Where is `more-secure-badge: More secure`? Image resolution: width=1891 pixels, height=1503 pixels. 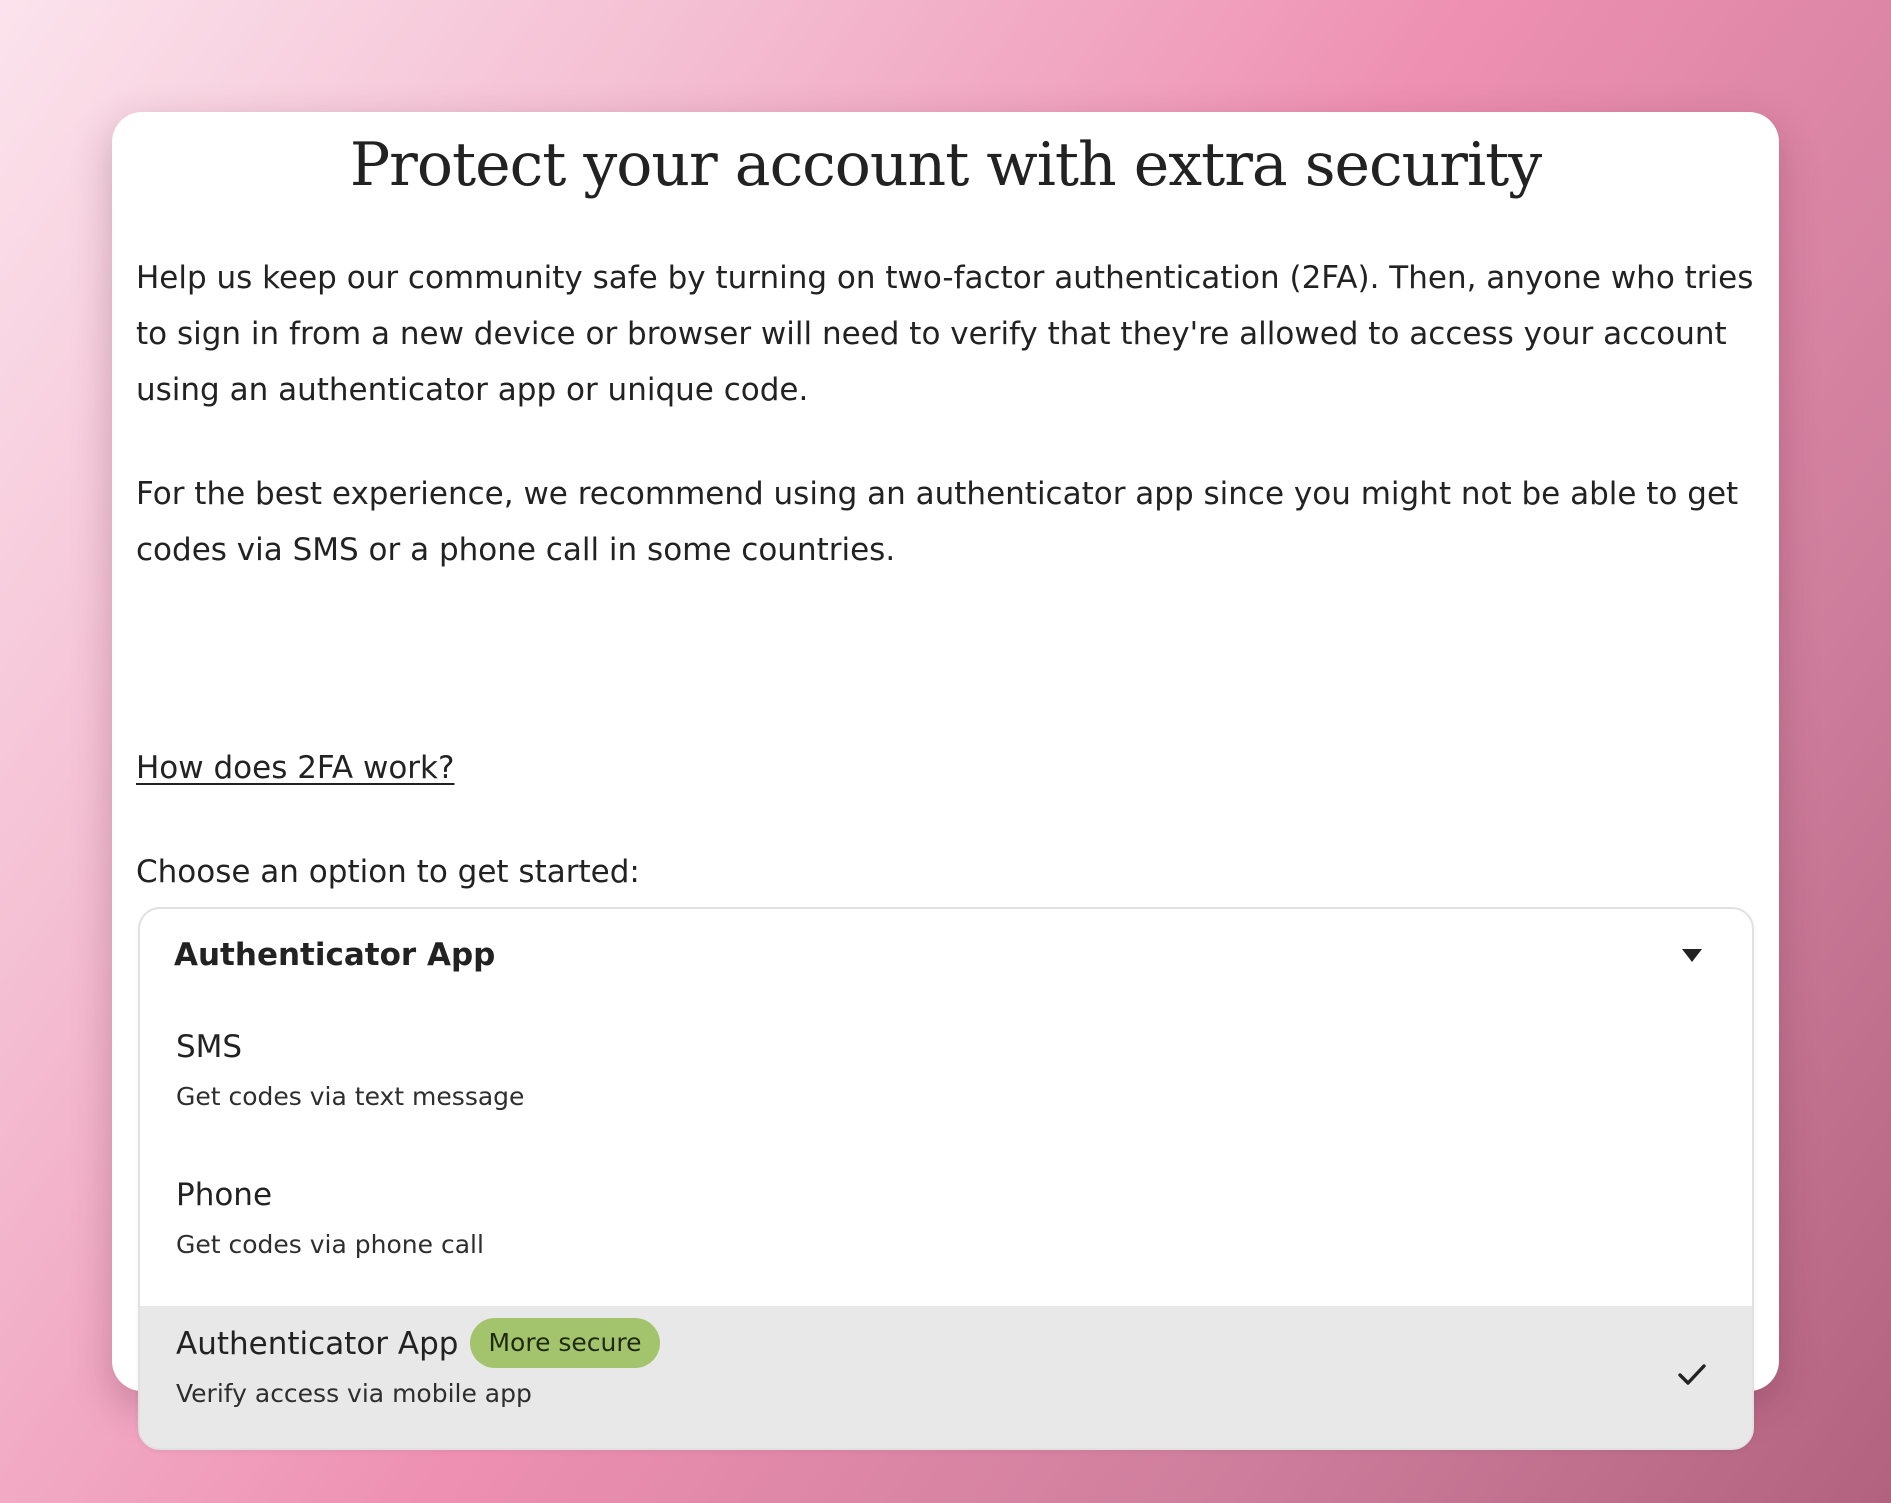
more-secure-badge: More secure is located at coordinates (565, 1343).